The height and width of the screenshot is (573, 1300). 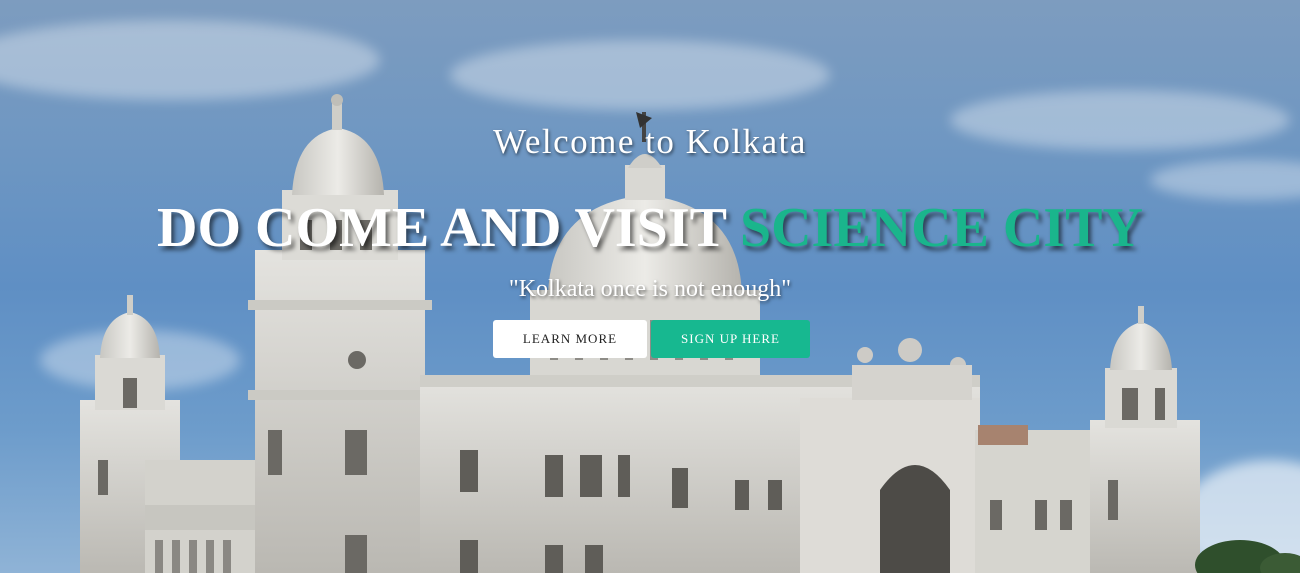 What do you see at coordinates (570, 339) in the screenshot?
I see `learn-more-button: LEARN MORE` at bounding box center [570, 339].